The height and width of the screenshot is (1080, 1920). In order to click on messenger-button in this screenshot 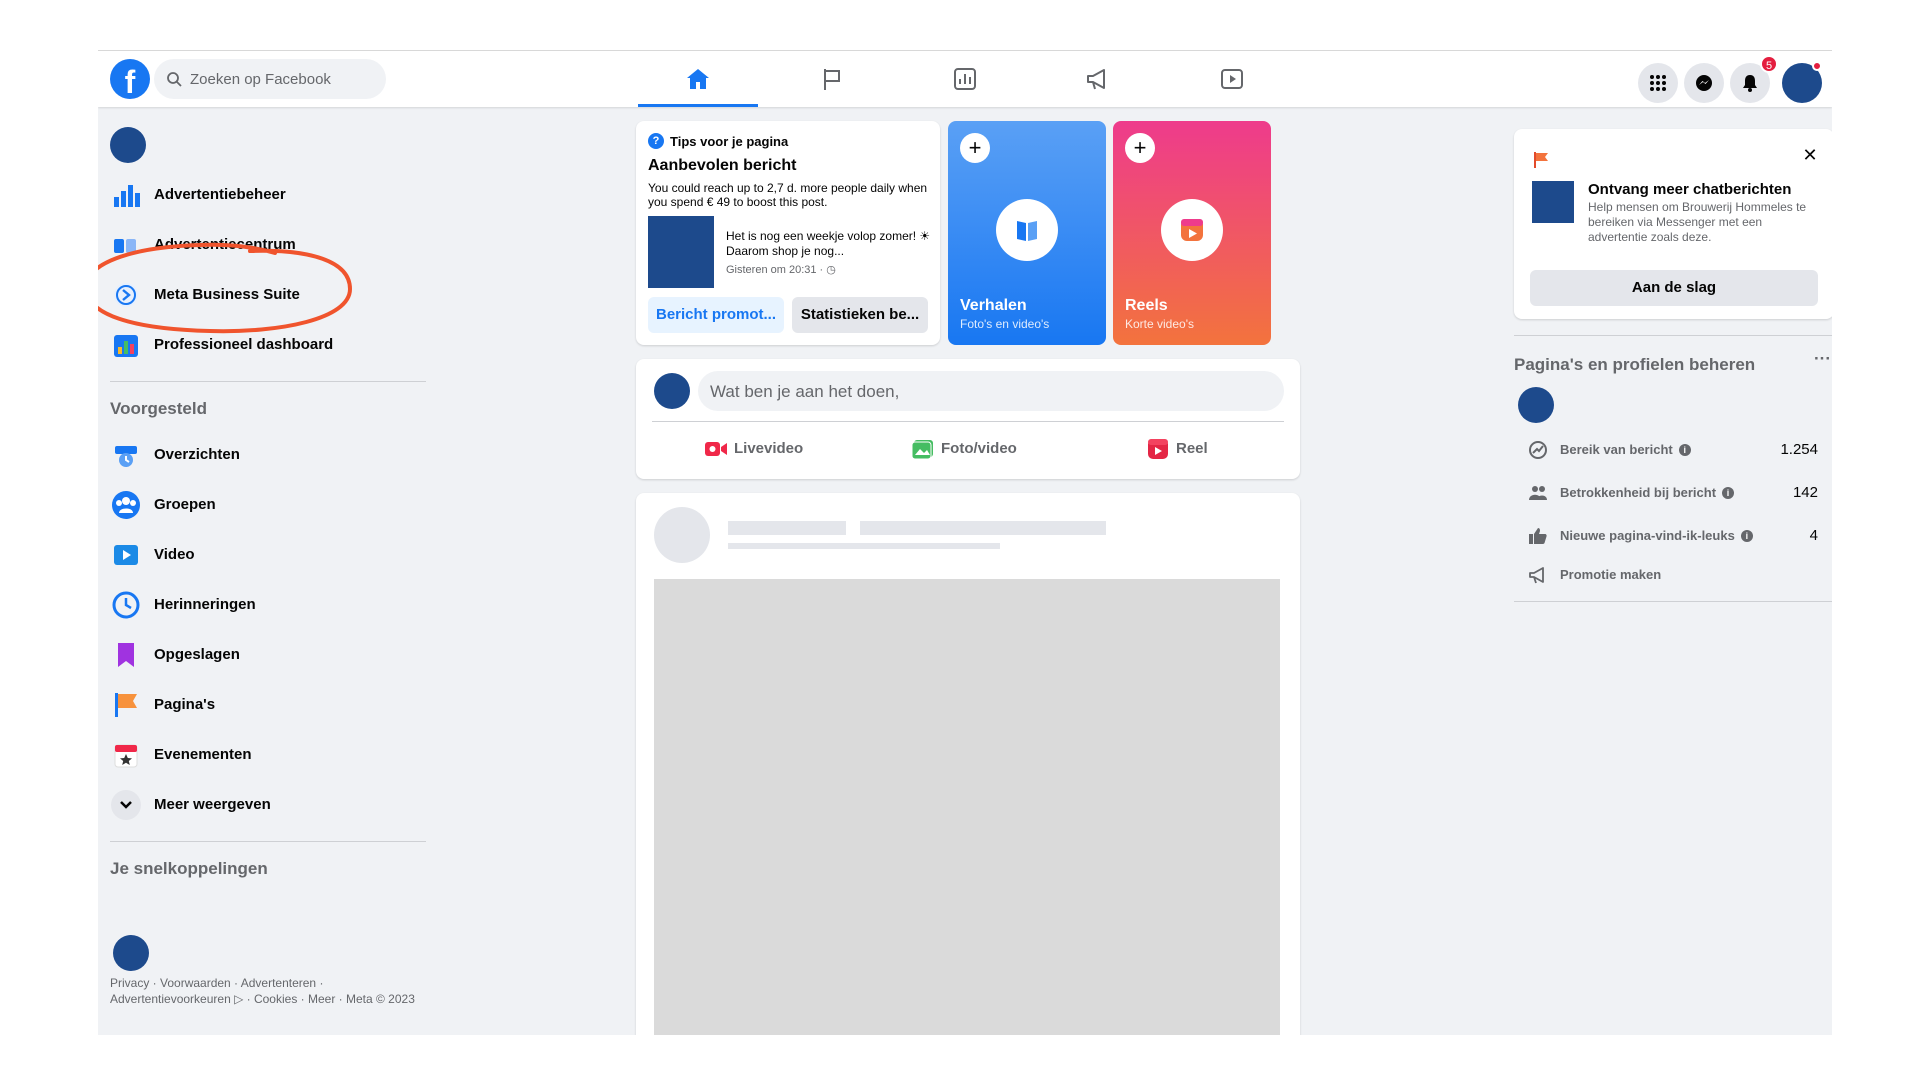, I will do `click(1704, 83)`.